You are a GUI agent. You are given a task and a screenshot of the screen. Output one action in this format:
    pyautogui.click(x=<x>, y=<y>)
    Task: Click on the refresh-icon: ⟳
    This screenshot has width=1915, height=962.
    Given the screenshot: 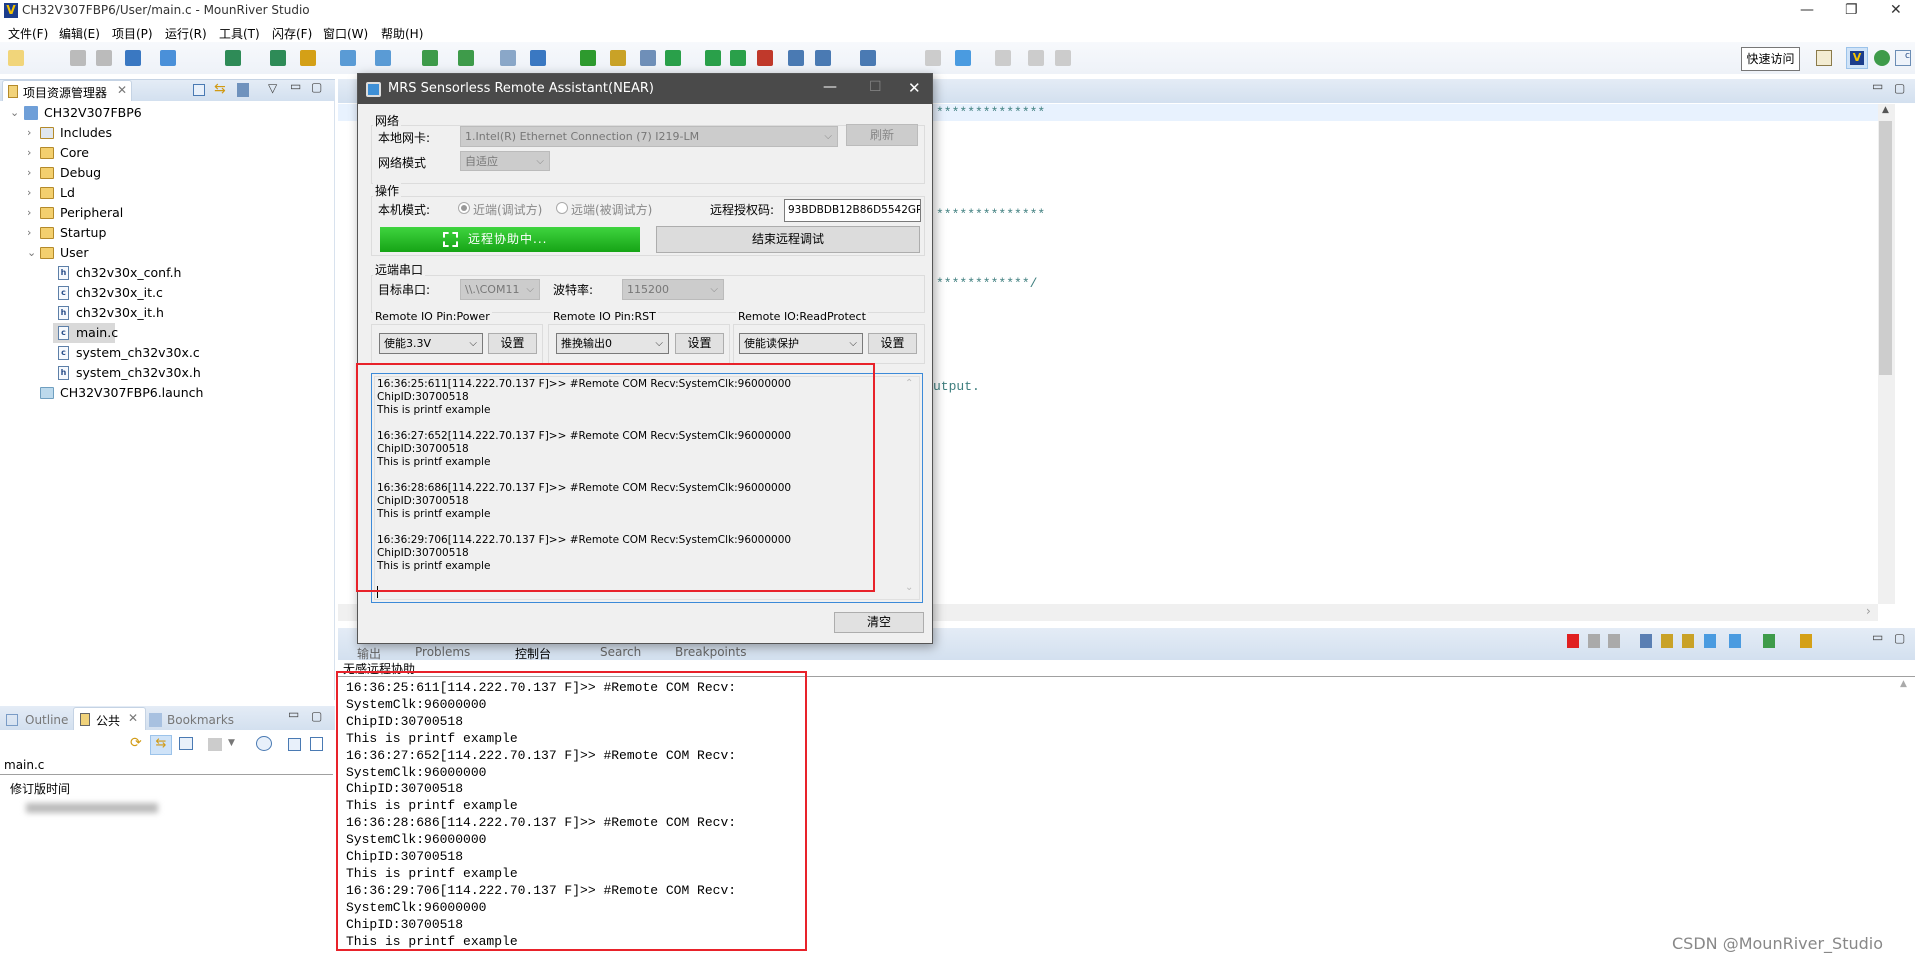 What is the action you would take?
    pyautogui.click(x=136, y=743)
    